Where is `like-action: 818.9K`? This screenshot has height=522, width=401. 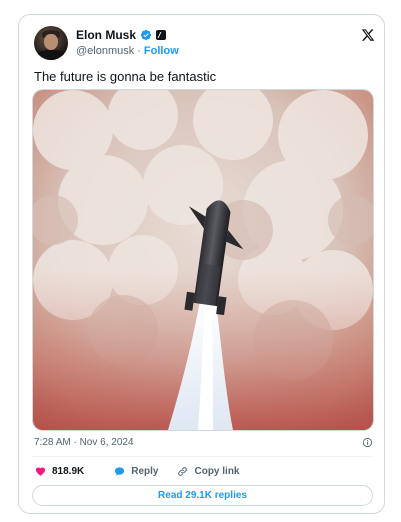 like-action: 818.9K is located at coordinates (59, 471).